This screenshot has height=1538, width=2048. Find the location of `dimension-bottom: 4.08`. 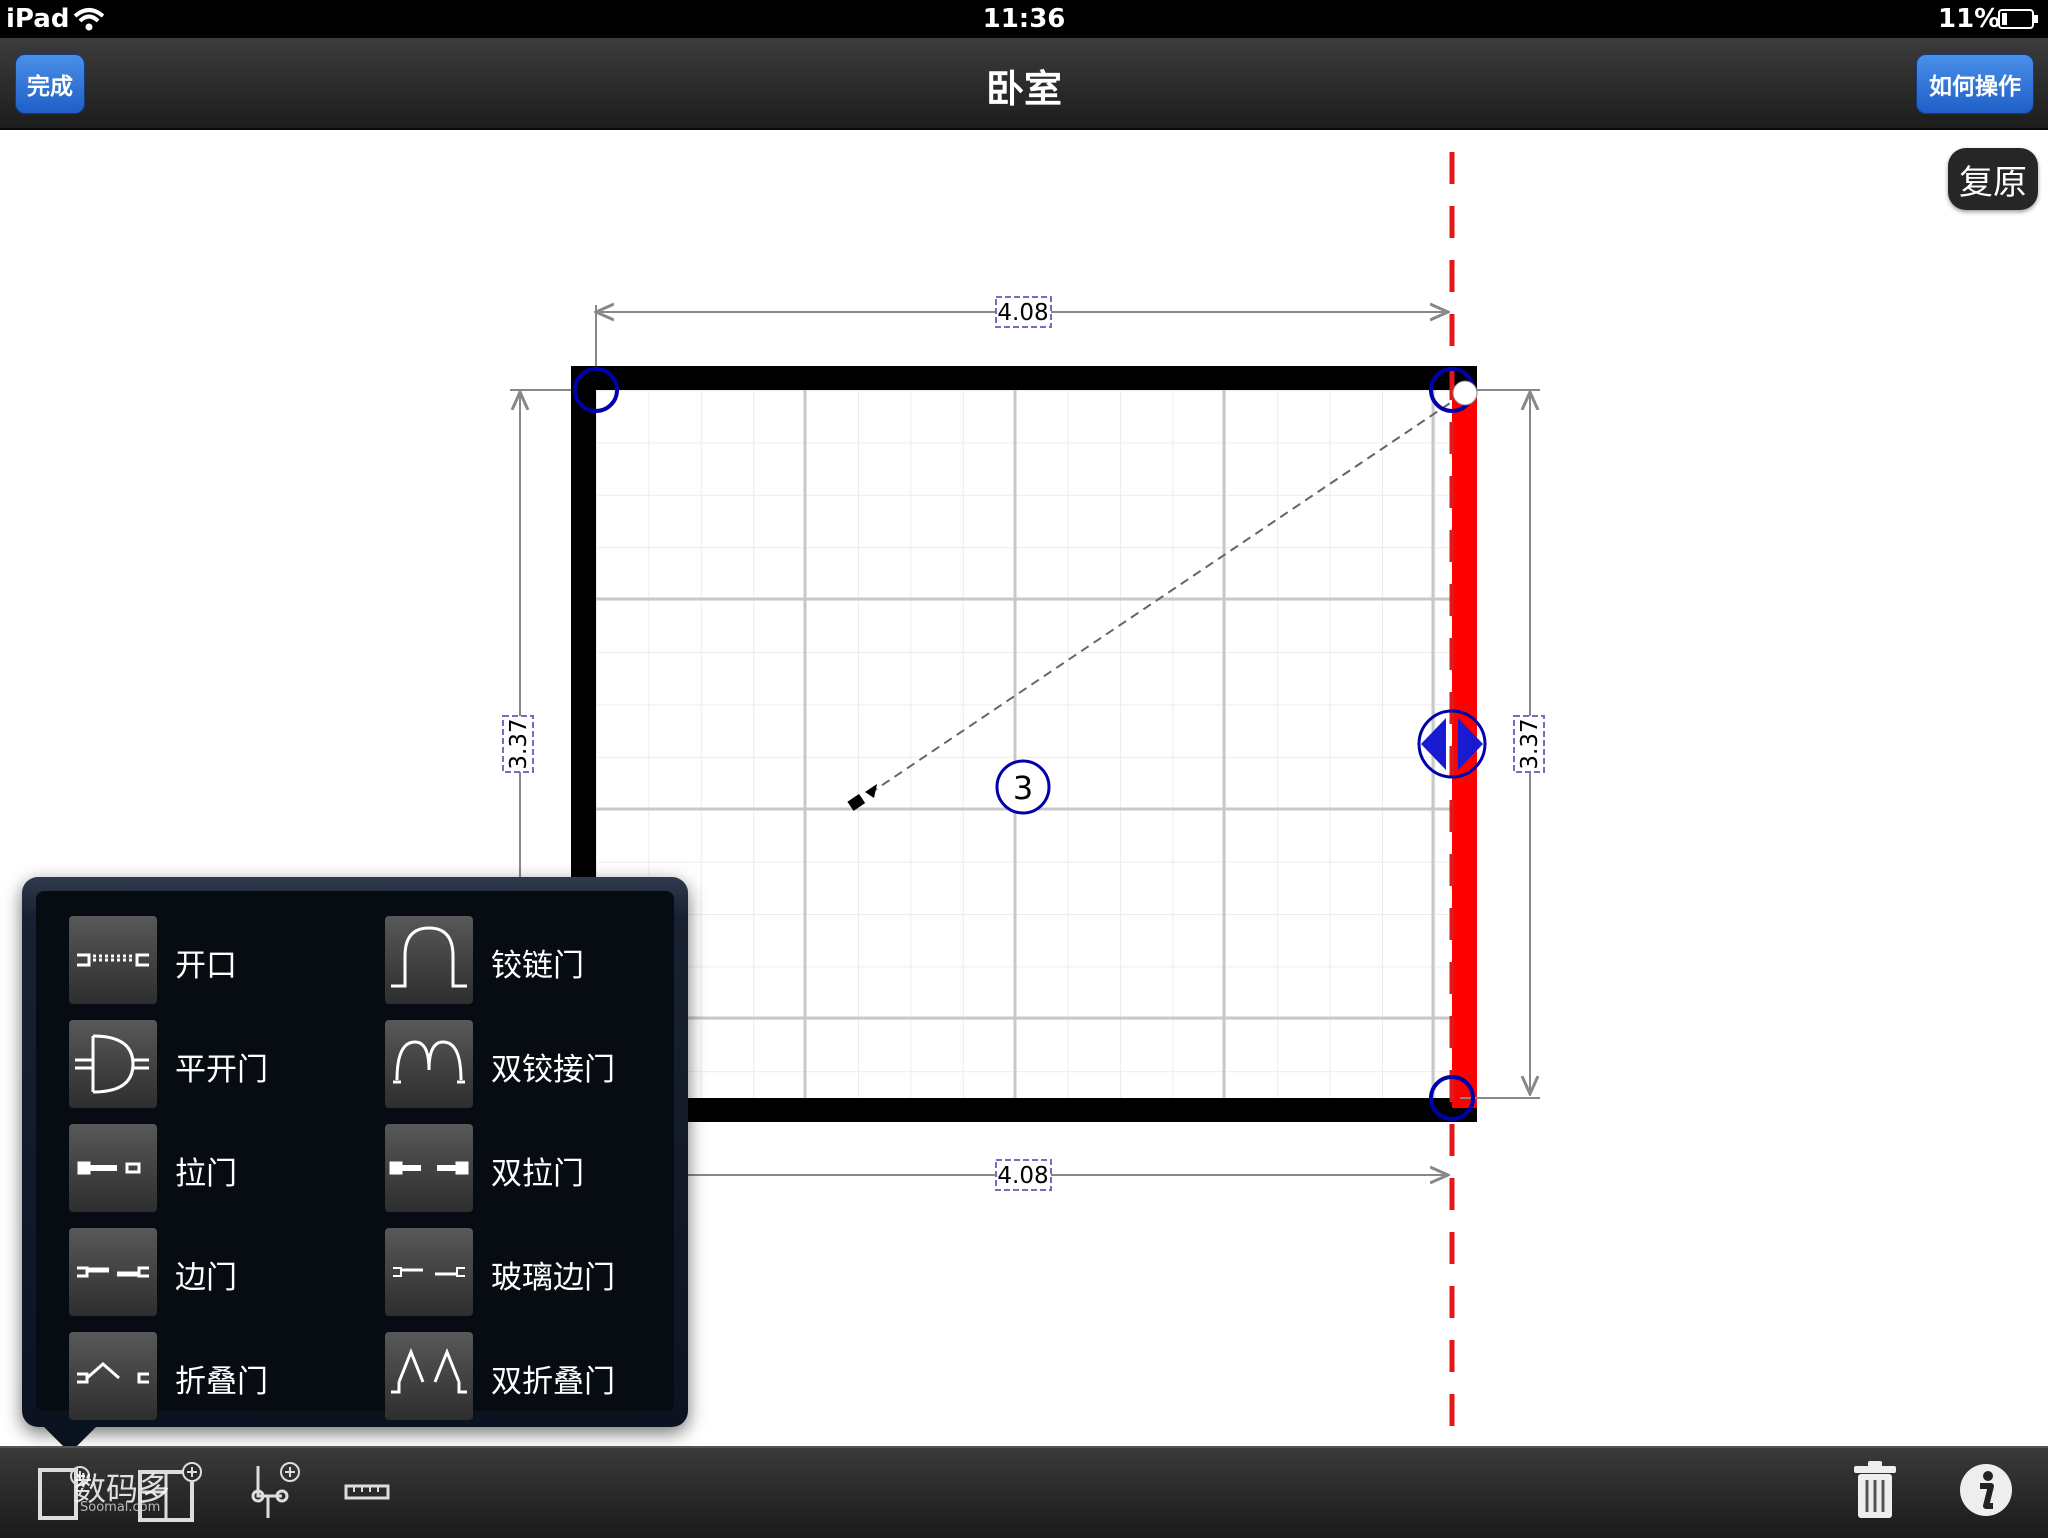

dimension-bottom: 4.08 is located at coordinates (1023, 1175).